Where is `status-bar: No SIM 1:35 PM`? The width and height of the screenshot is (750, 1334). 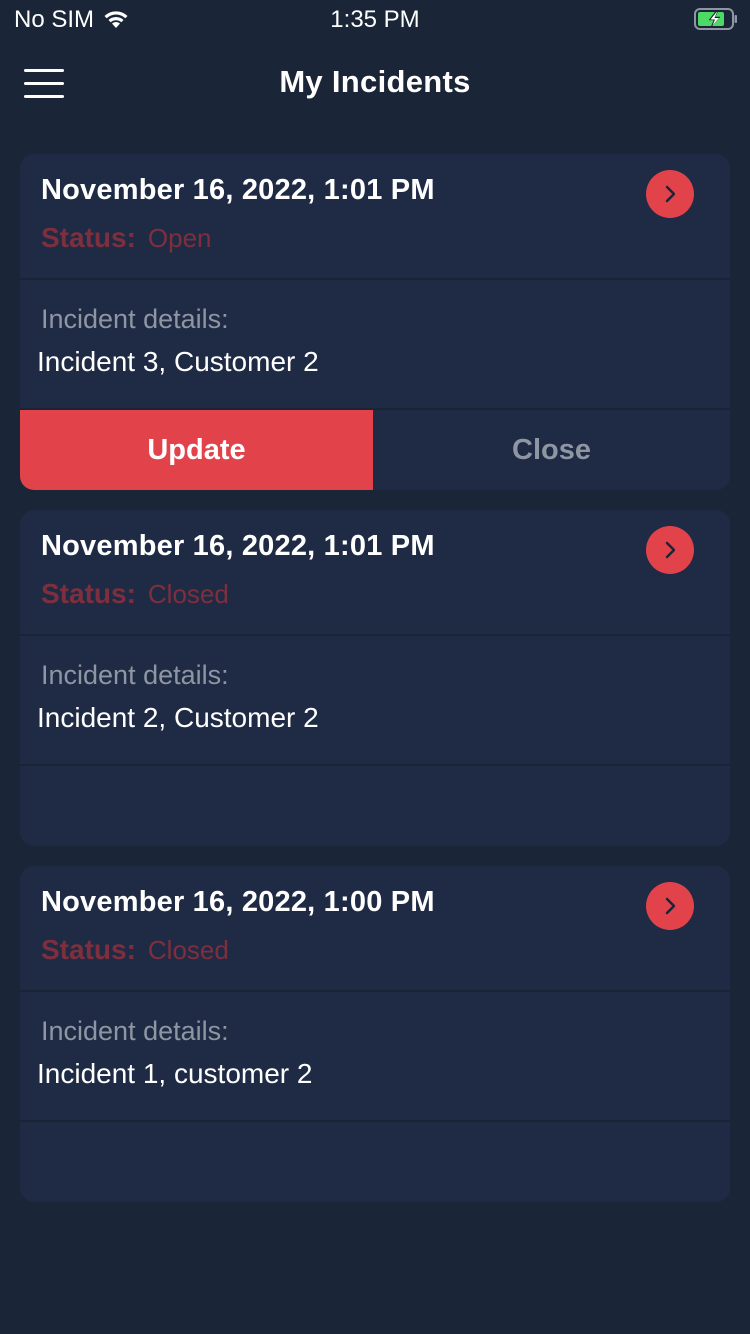 status-bar: No SIM 1:35 PM is located at coordinates (375, 20).